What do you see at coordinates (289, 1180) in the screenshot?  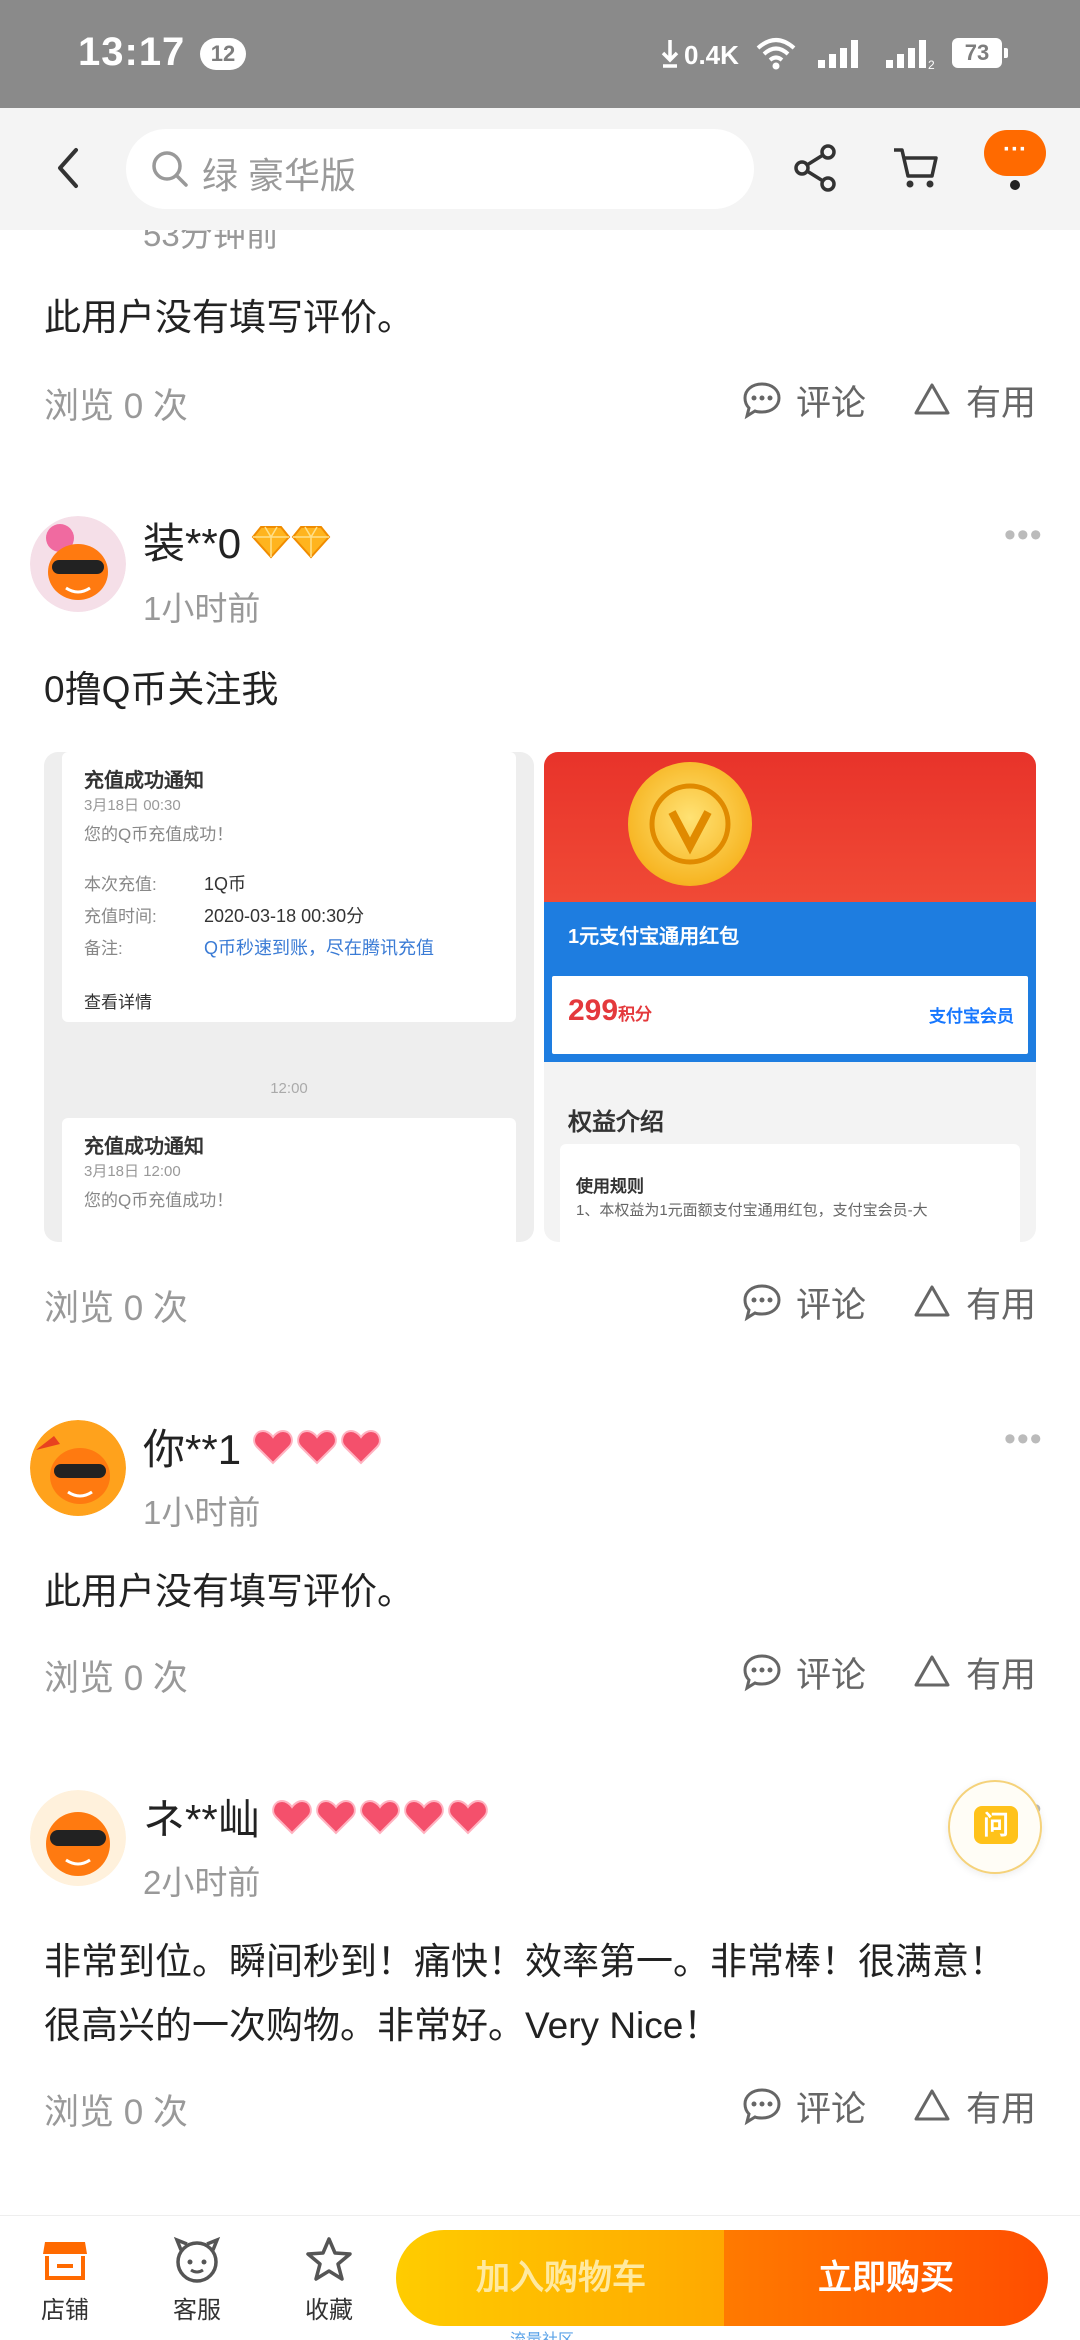 I see `recharge-notice-card: 充值成功通知 3月18日 12:00 您的Q币充值成功！` at bounding box center [289, 1180].